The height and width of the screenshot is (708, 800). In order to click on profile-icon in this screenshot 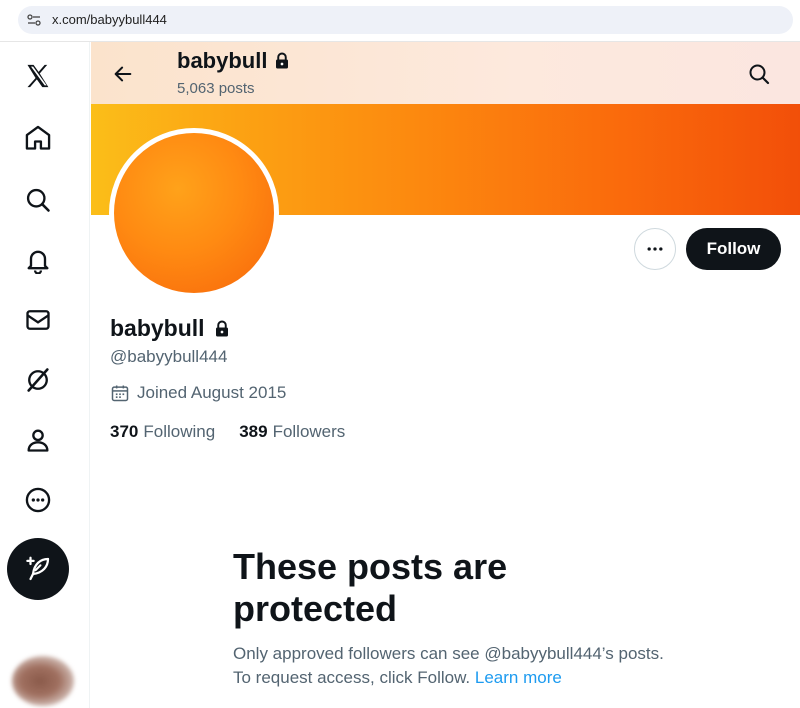, I will do `click(38, 440)`.